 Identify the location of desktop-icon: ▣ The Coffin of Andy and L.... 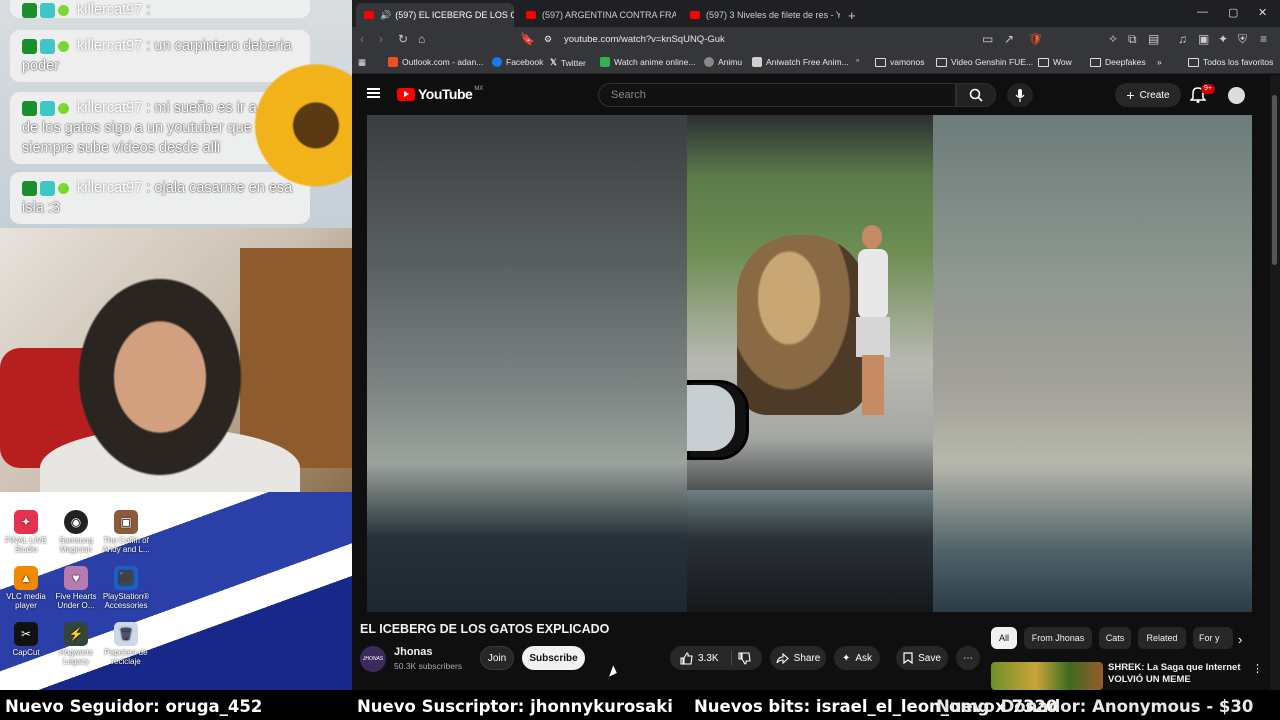
(126, 532).